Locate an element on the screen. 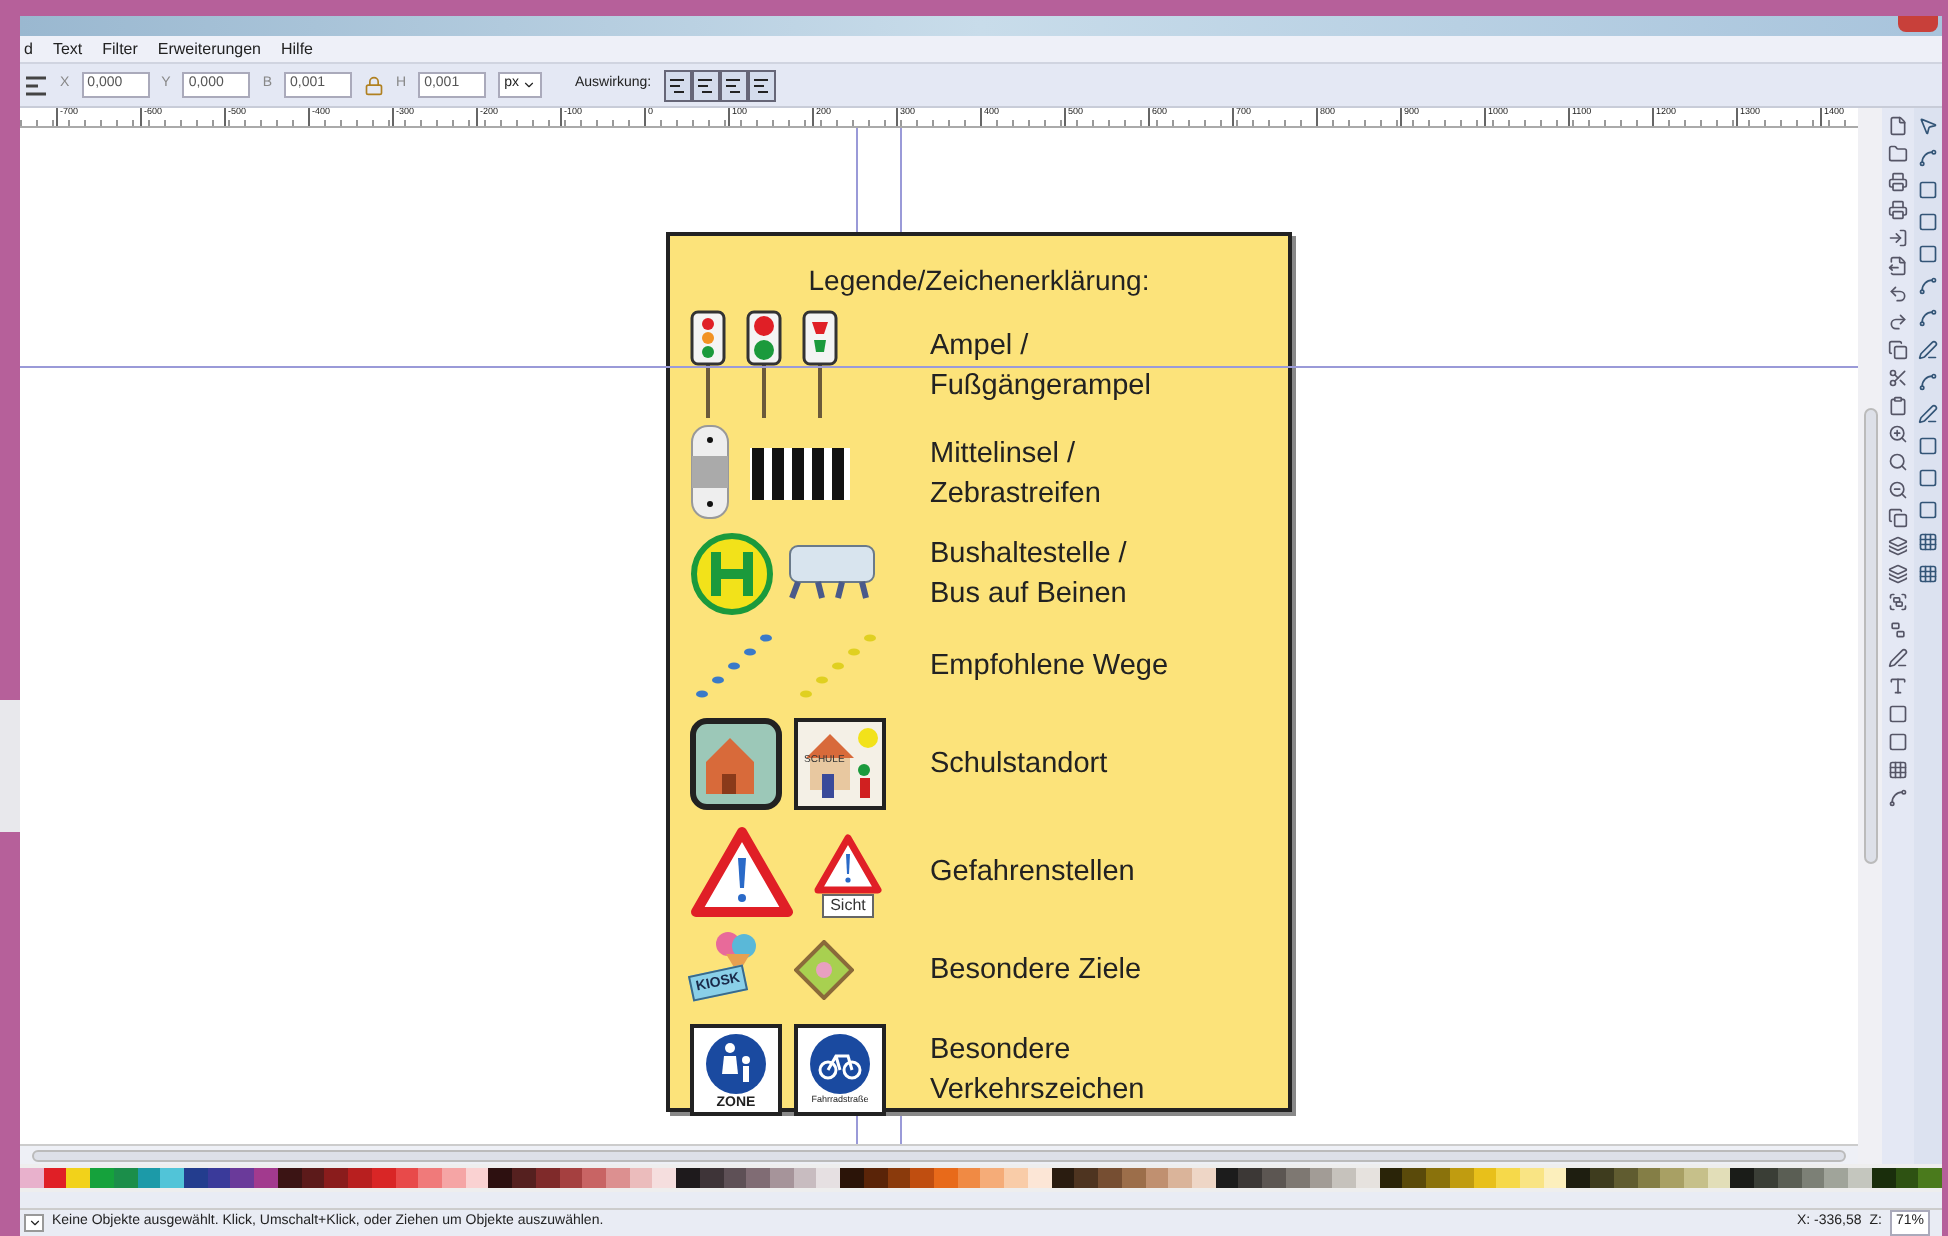 Image resolution: width=1948 pixels, height=1236 pixels. text-icon is located at coordinates (1898, 686).